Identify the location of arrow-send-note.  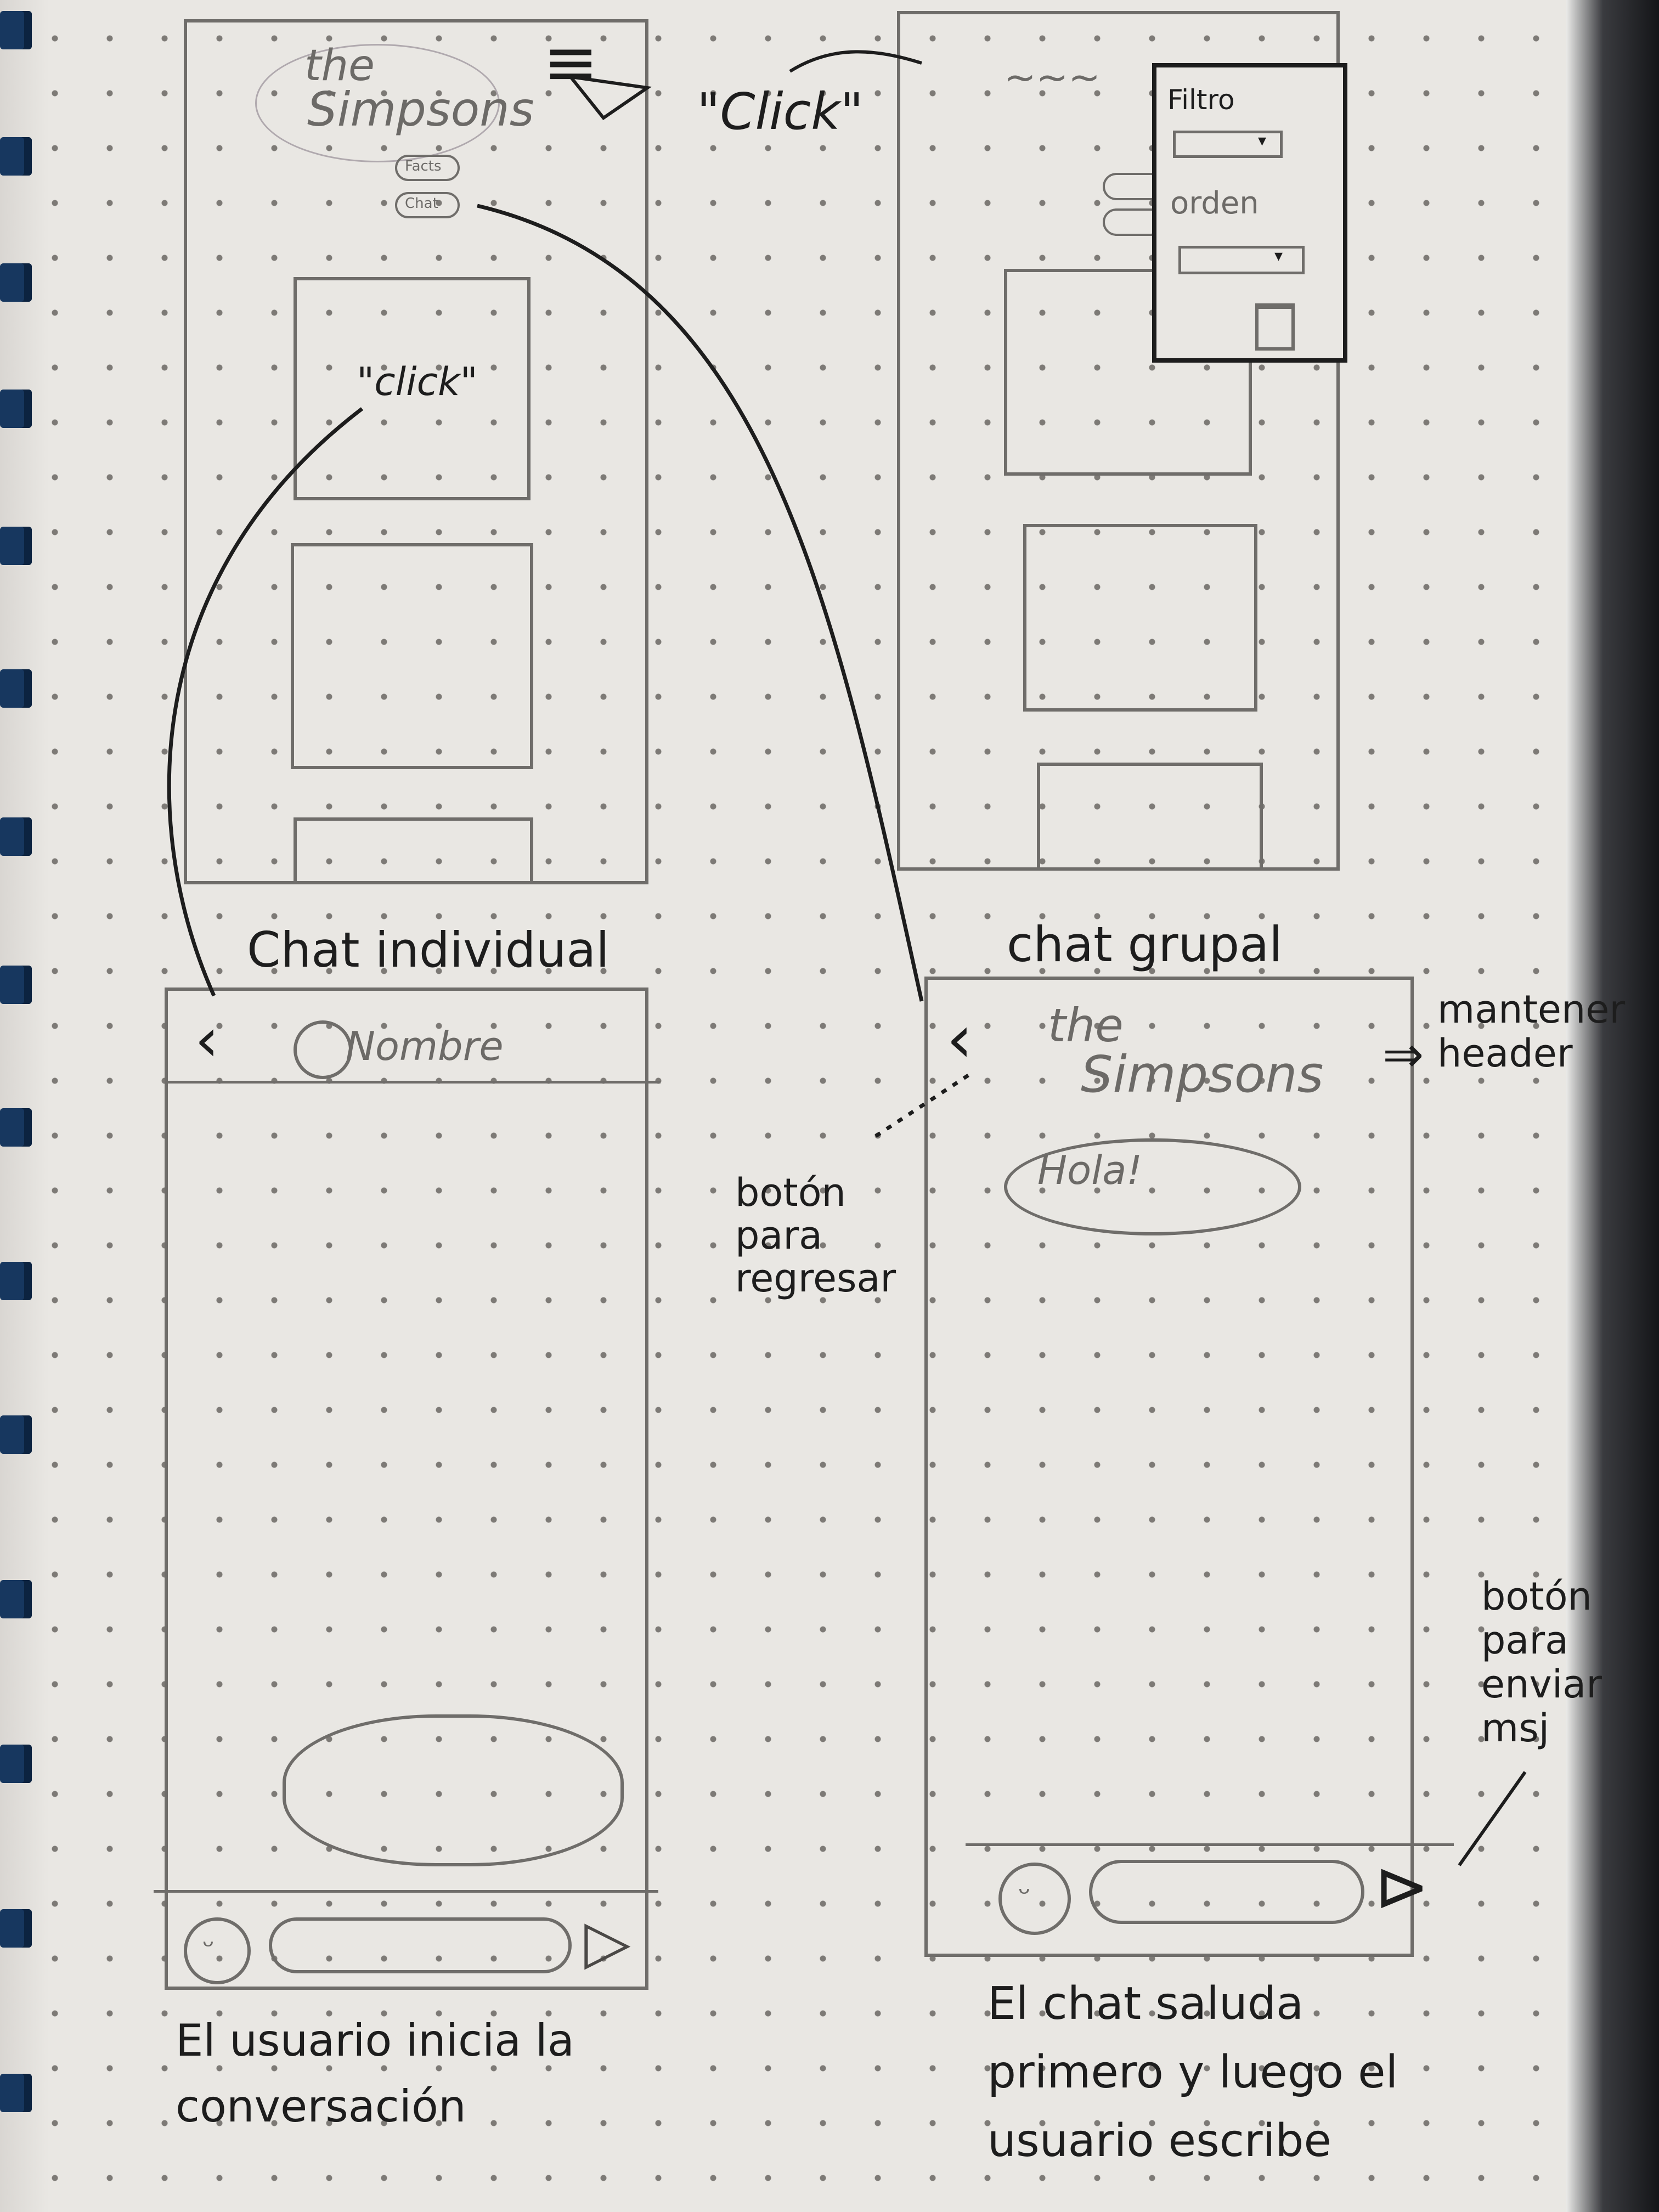
(1493, 1819).